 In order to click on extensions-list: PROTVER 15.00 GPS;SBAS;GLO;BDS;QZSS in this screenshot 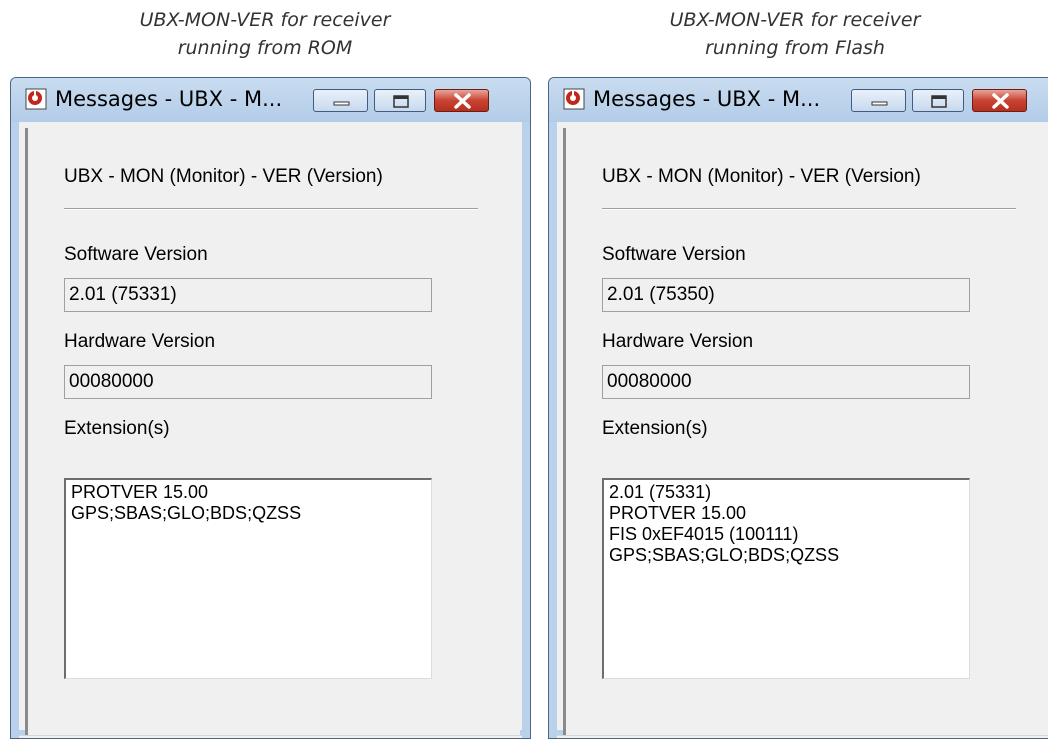, I will do `click(248, 578)`.